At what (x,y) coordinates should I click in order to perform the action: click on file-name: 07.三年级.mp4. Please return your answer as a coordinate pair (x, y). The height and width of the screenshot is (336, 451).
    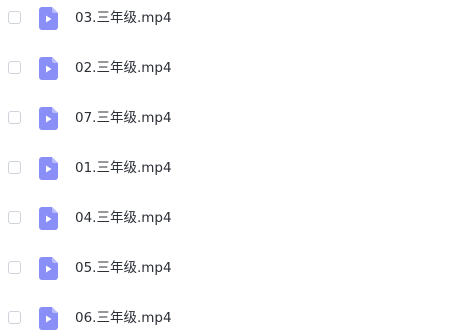
    Looking at the image, I should click on (123, 118).